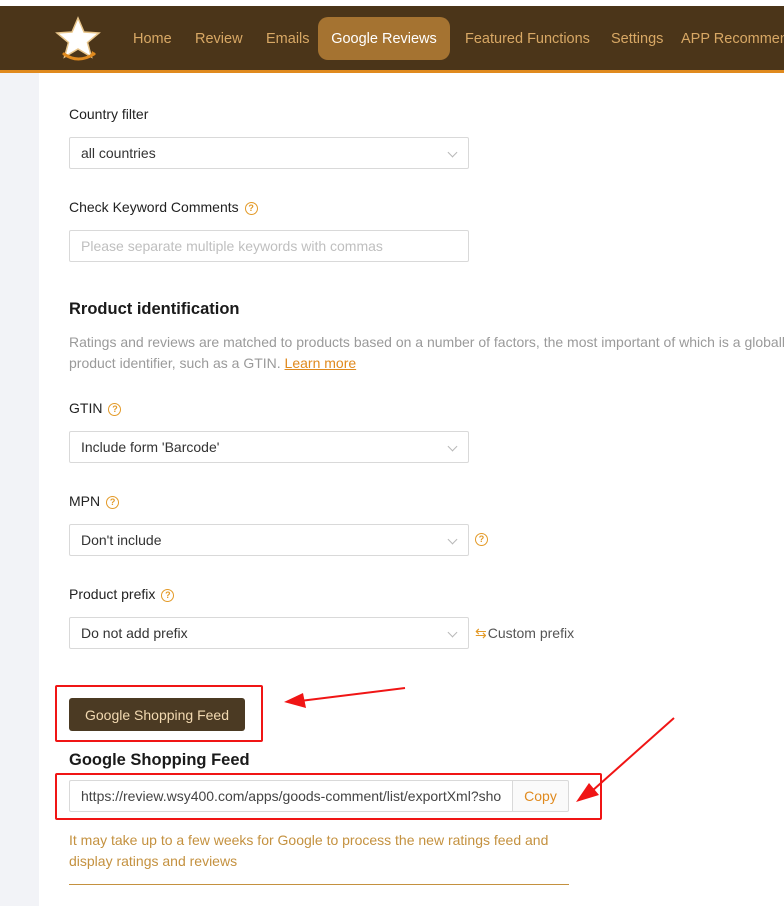 The height and width of the screenshot is (906, 784). What do you see at coordinates (159, 760) in the screenshot?
I see `google-shopping-feed-title: Google Shopping Feed` at bounding box center [159, 760].